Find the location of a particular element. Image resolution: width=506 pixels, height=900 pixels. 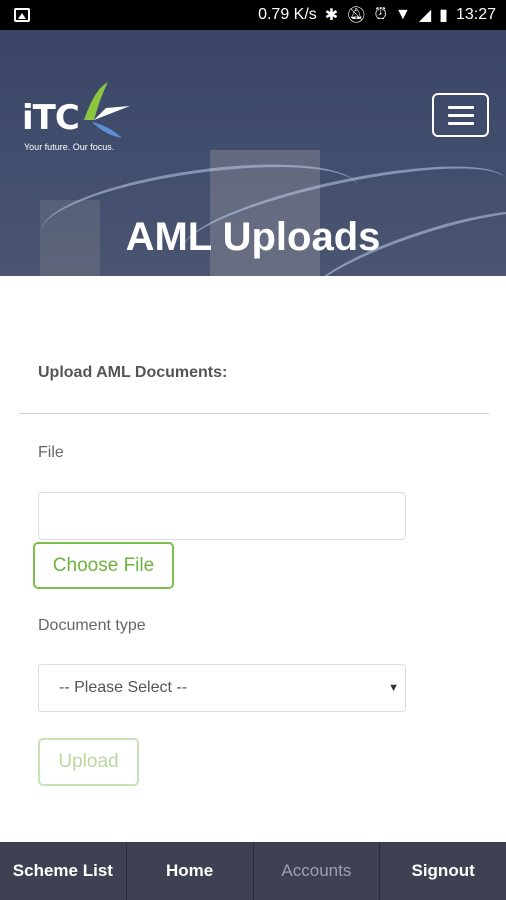

bluetooth-icon: ✱ is located at coordinates (331, 15).